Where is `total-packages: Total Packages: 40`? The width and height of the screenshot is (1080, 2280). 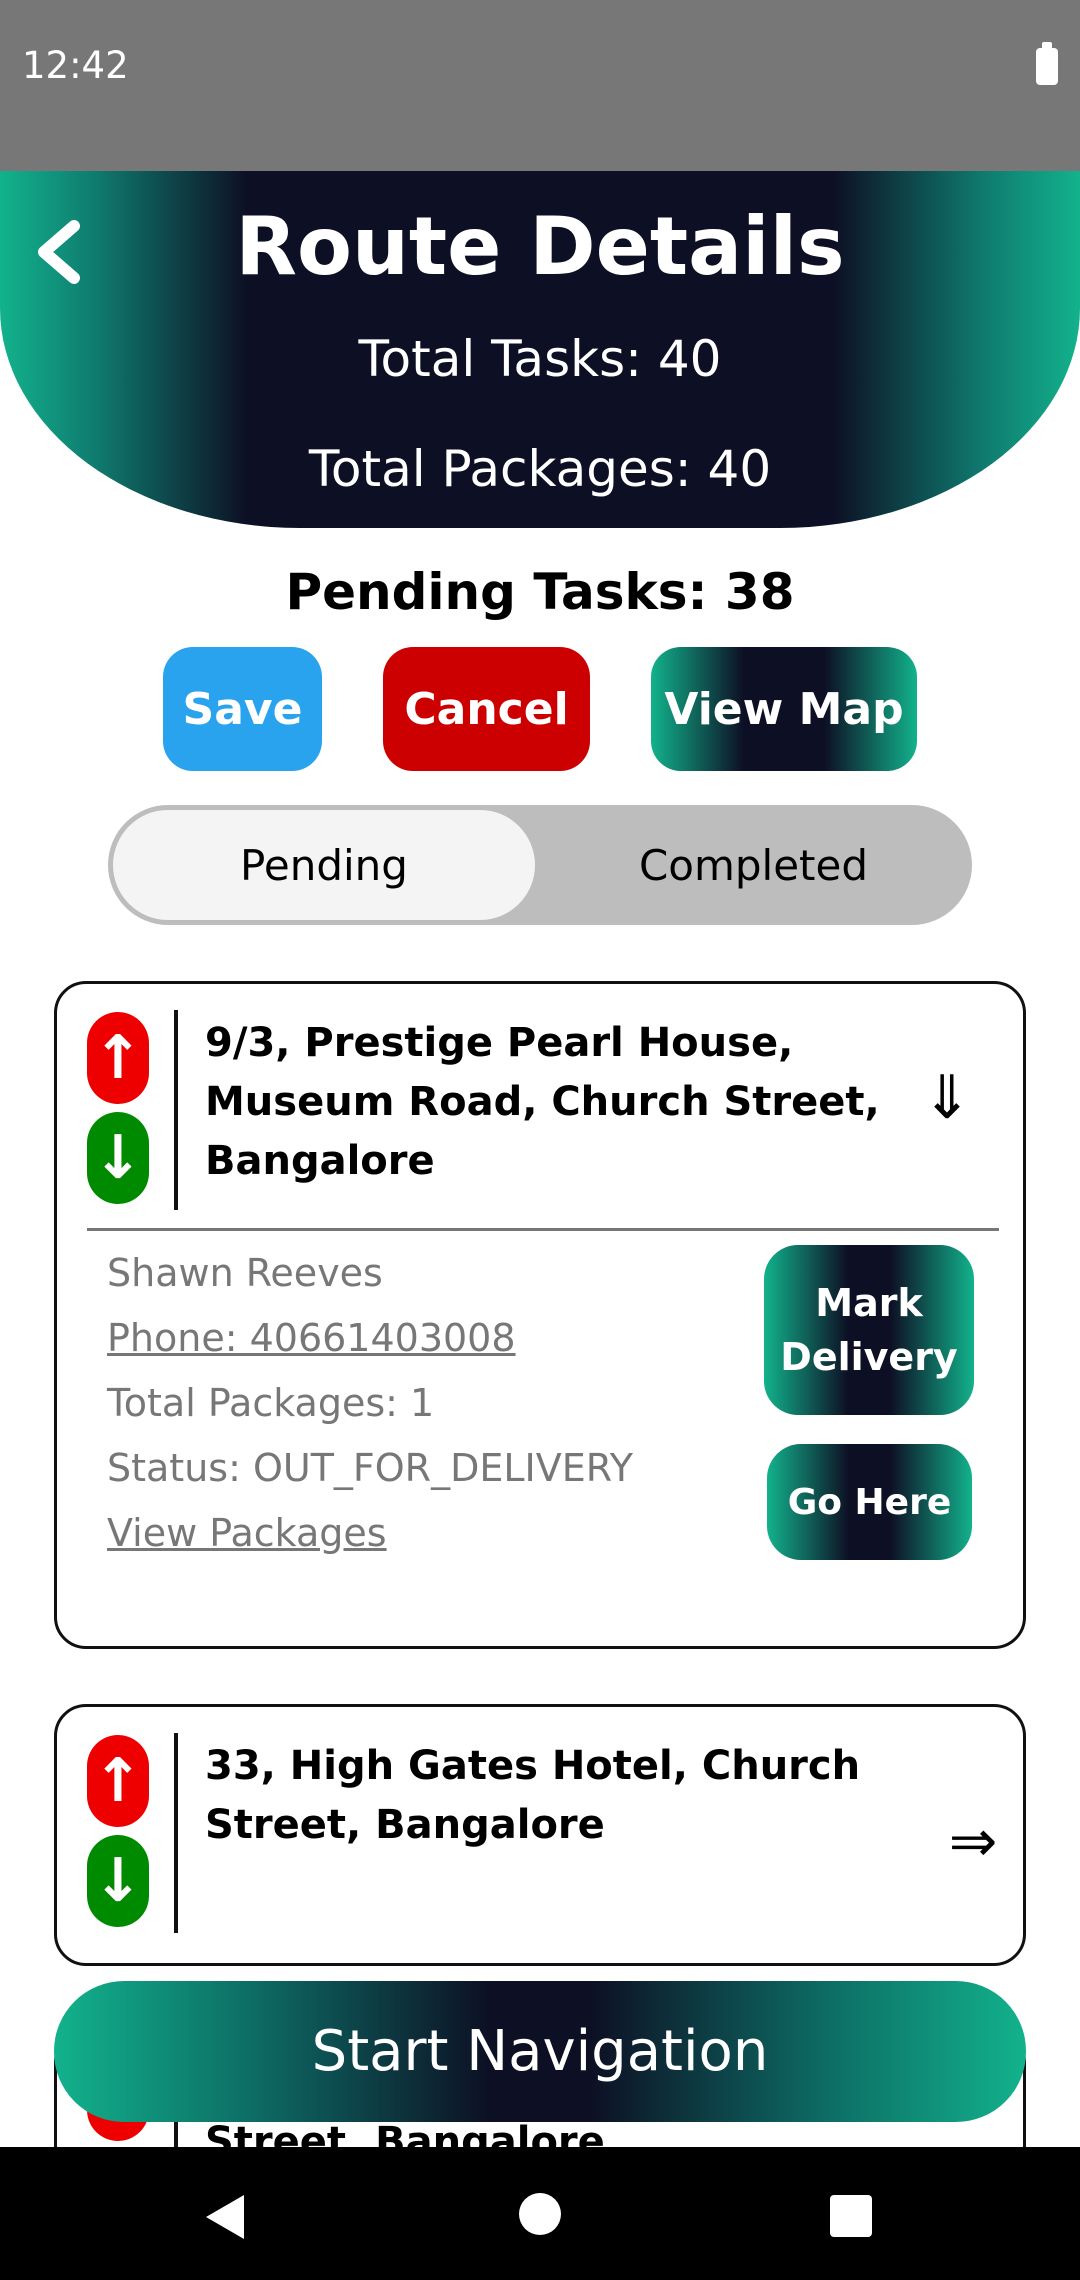 total-packages: Total Packages: 40 is located at coordinates (540, 469).